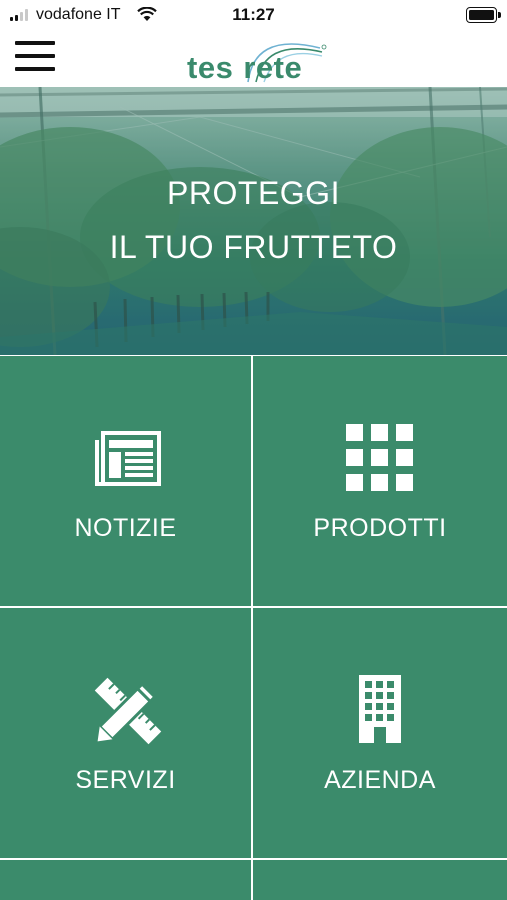 This screenshot has width=507, height=900. What do you see at coordinates (128, 711) in the screenshot?
I see `pencil-ruler-icon` at bounding box center [128, 711].